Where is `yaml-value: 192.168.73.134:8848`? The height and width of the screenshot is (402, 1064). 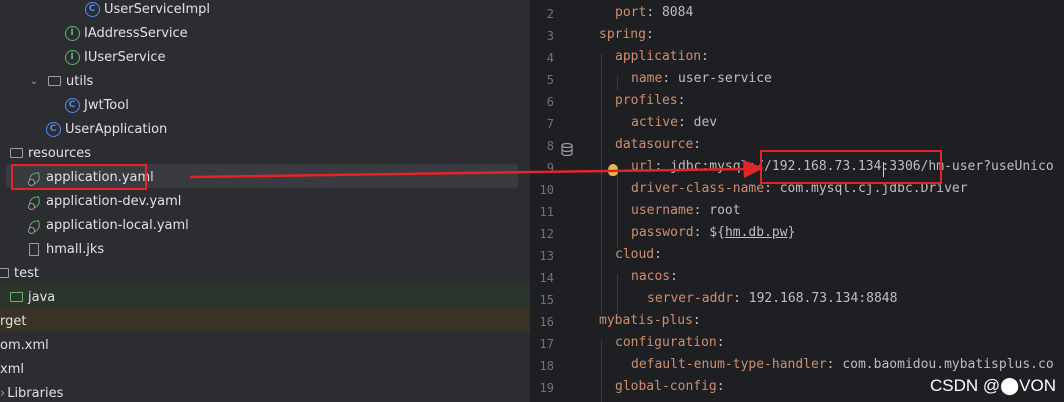 yaml-value: 192.168.73.134:8848 is located at coordinates (823, 298).